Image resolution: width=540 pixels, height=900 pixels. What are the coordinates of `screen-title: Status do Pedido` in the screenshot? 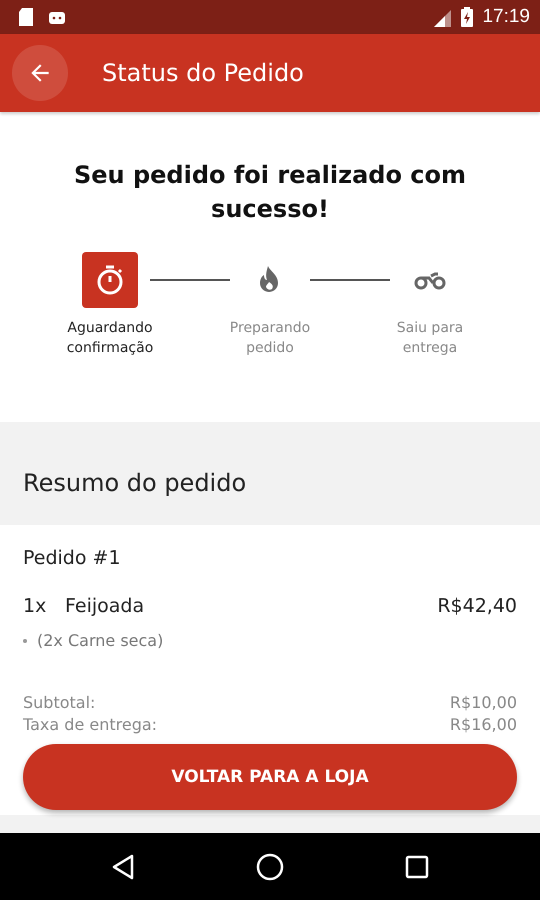 It's located at (203, 73).